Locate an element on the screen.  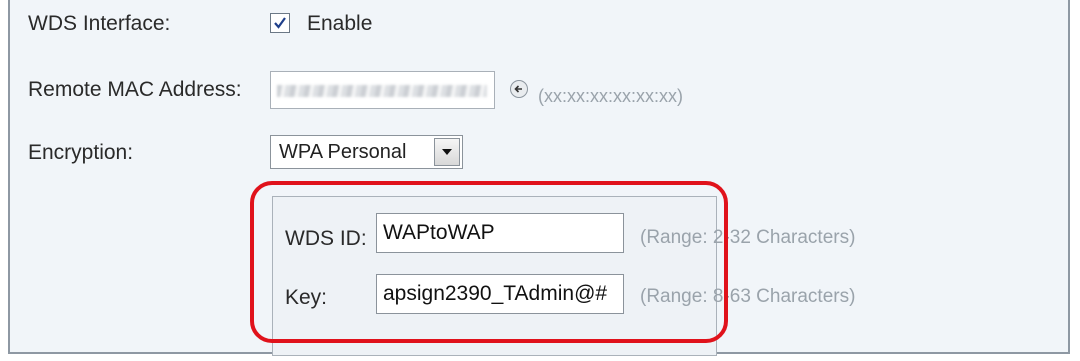
arrow-left-glyph is located at coordinates (518, 89).